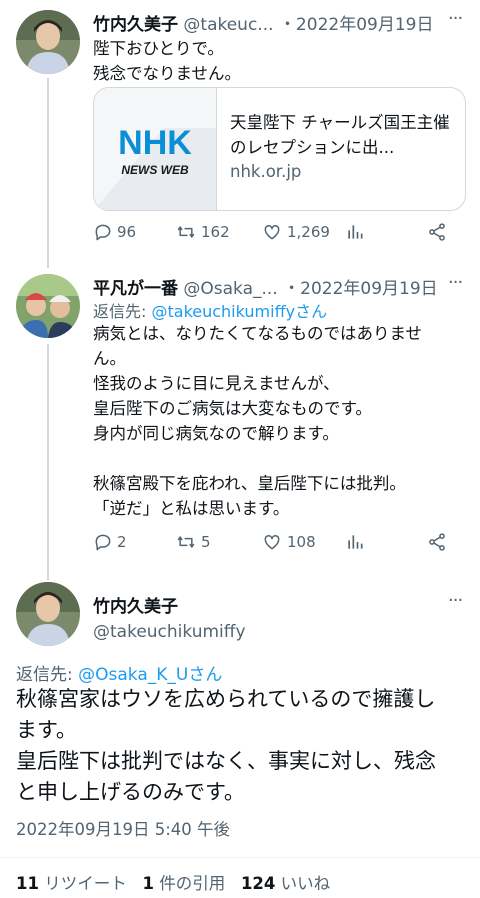 The width and height of the screenshot is (480, 898). What do you see at coordinates (71, 883) in the screenshot?
I see `retweets-stat: 11 リツイート` at bounding box center [71, 883].